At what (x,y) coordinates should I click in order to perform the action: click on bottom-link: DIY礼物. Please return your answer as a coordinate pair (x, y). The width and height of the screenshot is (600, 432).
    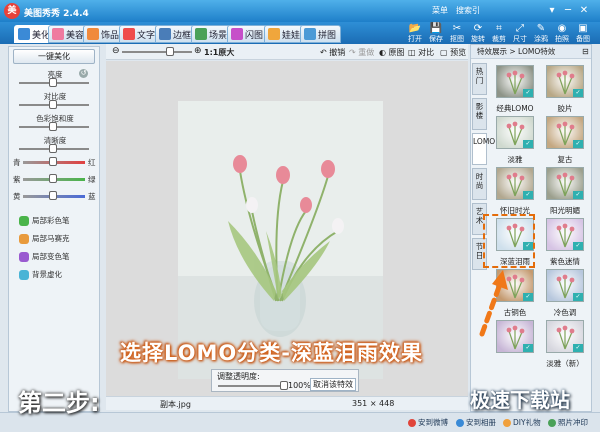
    Looking at the image, I should click on (522, 422).